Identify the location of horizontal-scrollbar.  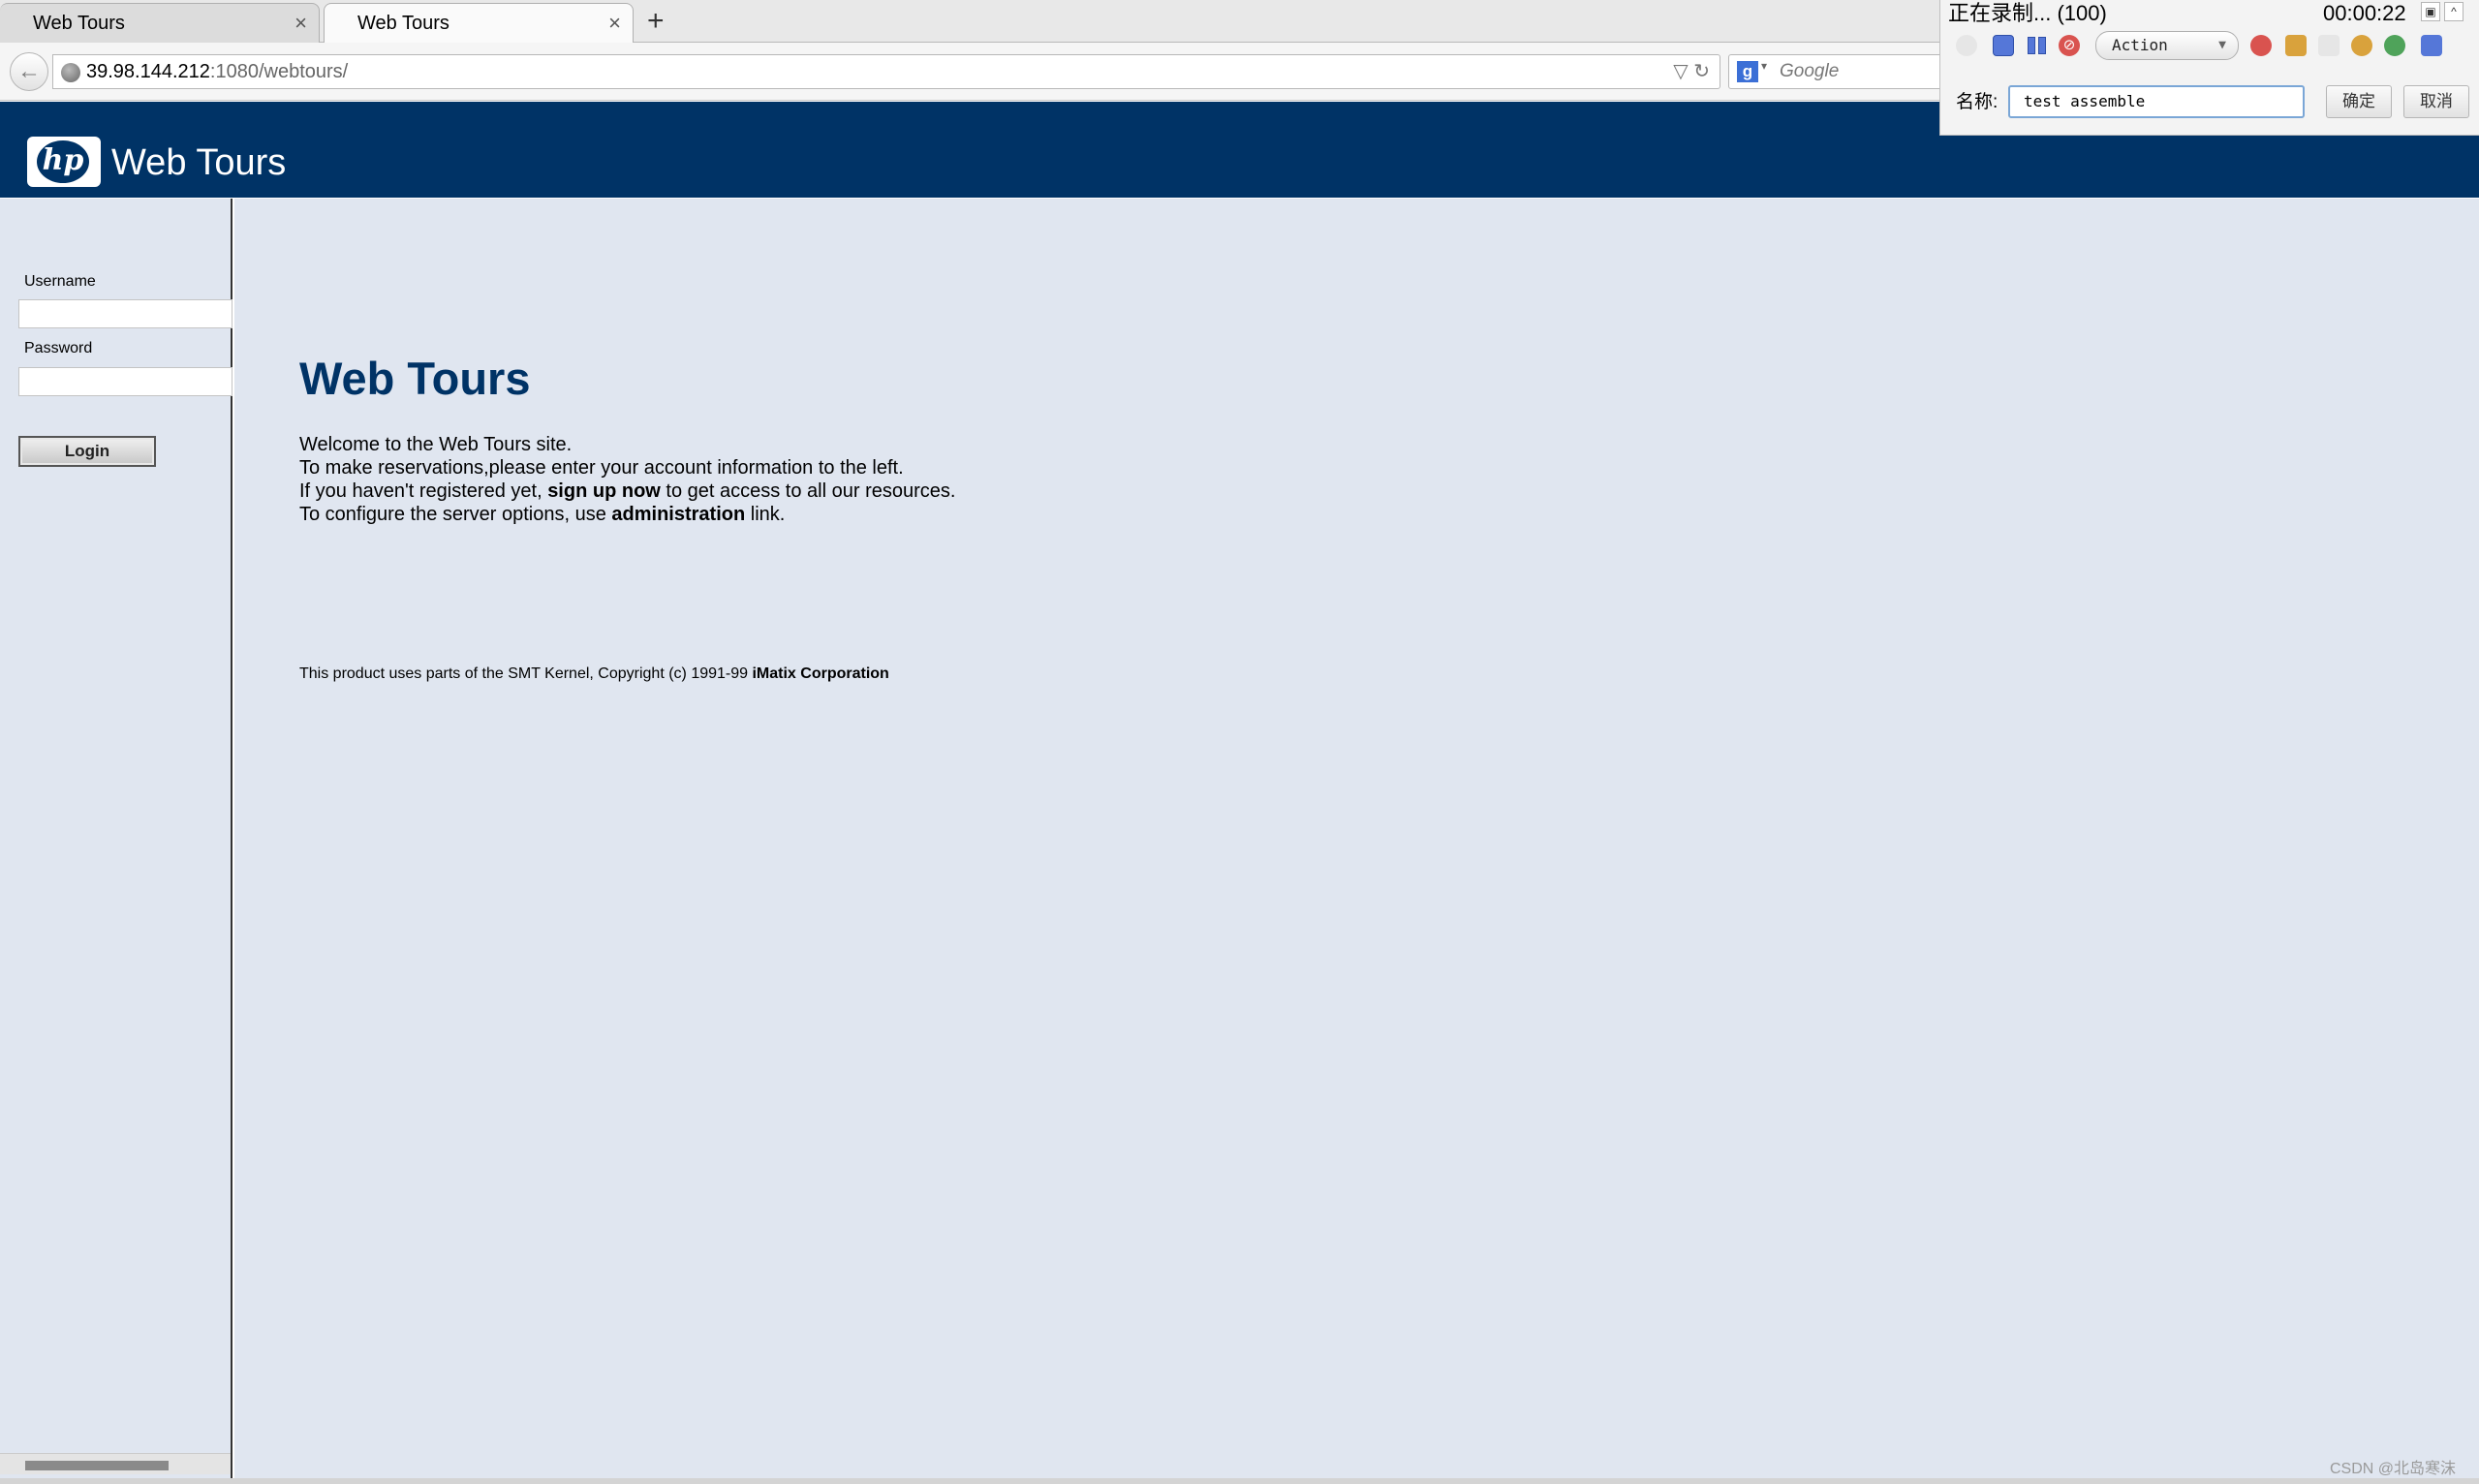
(115, 1463).